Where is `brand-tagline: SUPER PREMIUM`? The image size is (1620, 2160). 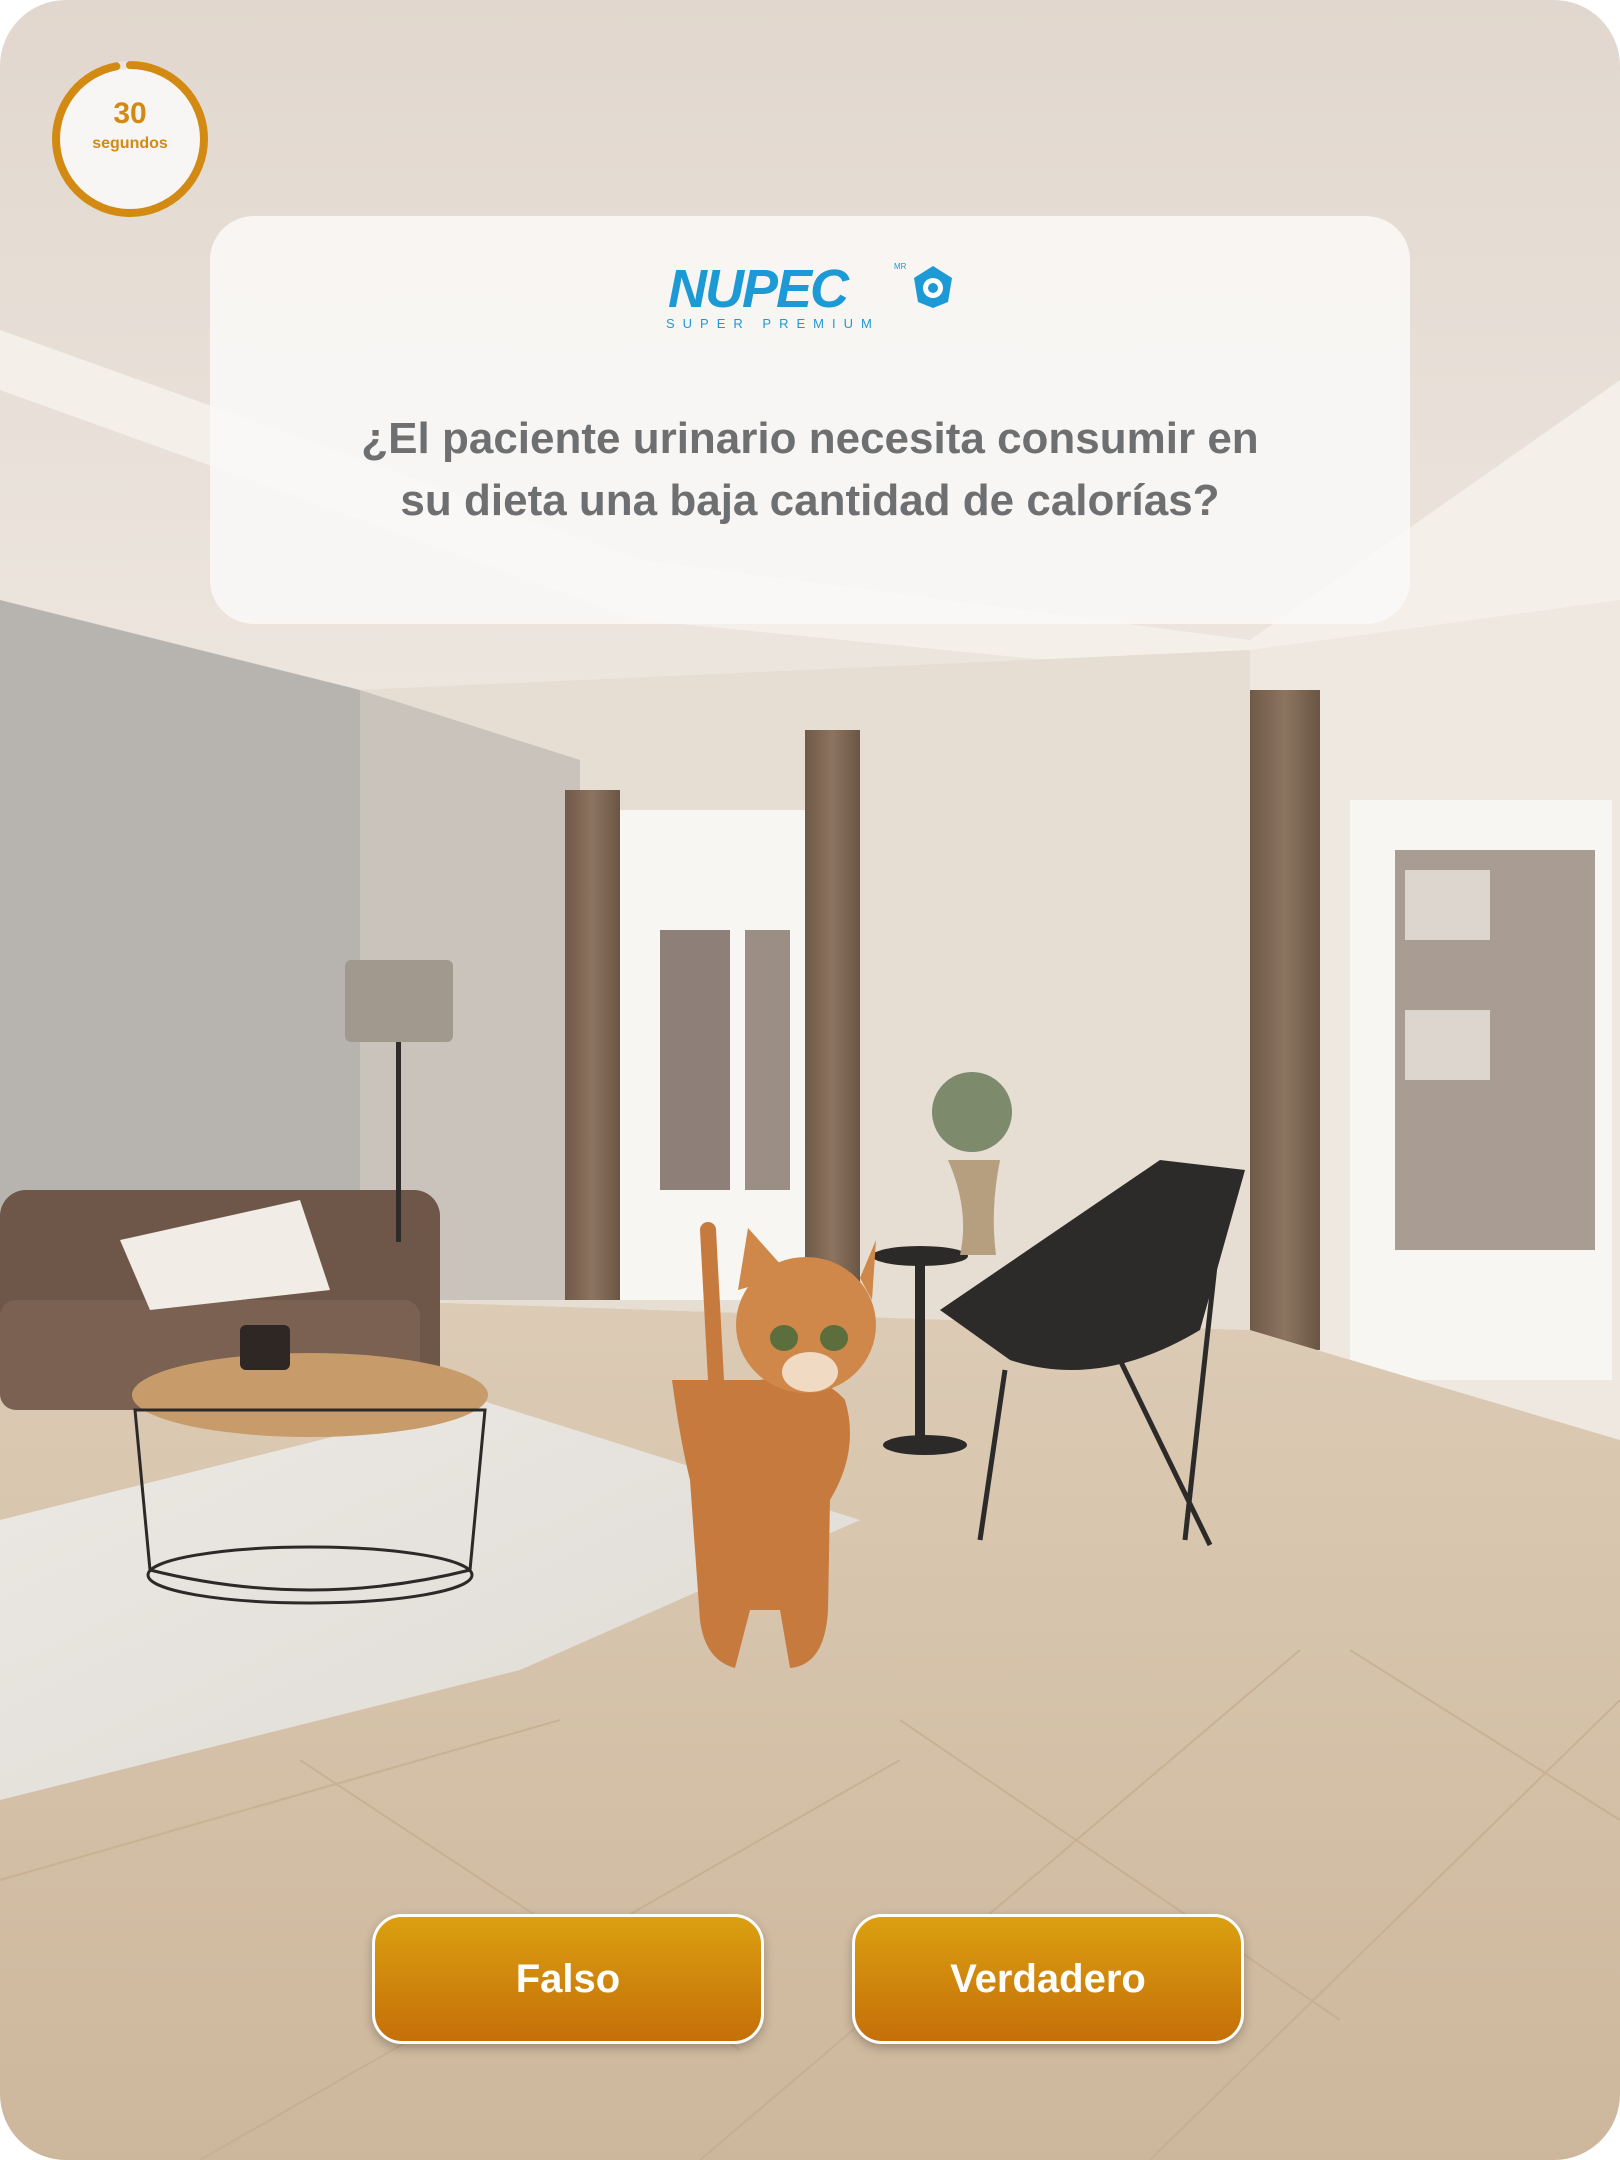 brand-tagline: SUPER PREMIUM is located at coordinates (773, 323).